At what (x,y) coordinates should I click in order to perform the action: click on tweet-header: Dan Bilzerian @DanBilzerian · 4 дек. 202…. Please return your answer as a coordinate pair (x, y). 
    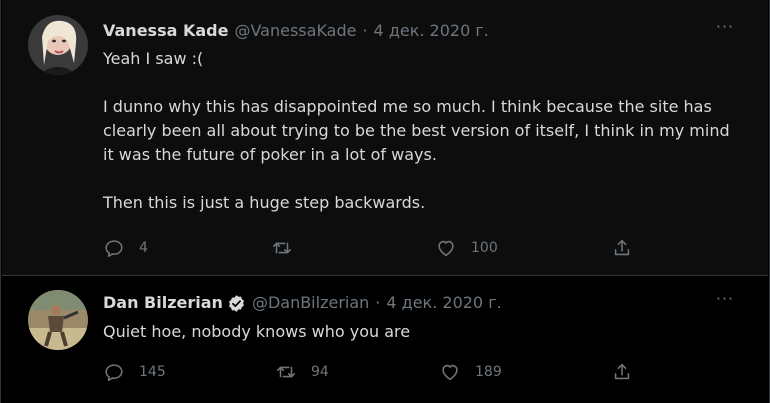
    Looking at the image, I should click on (302, 303).